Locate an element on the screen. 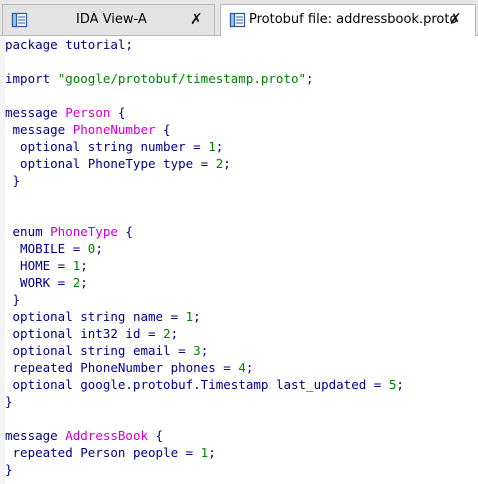  code-line: MOBILE = 0; is located at coordinates (204, 248).